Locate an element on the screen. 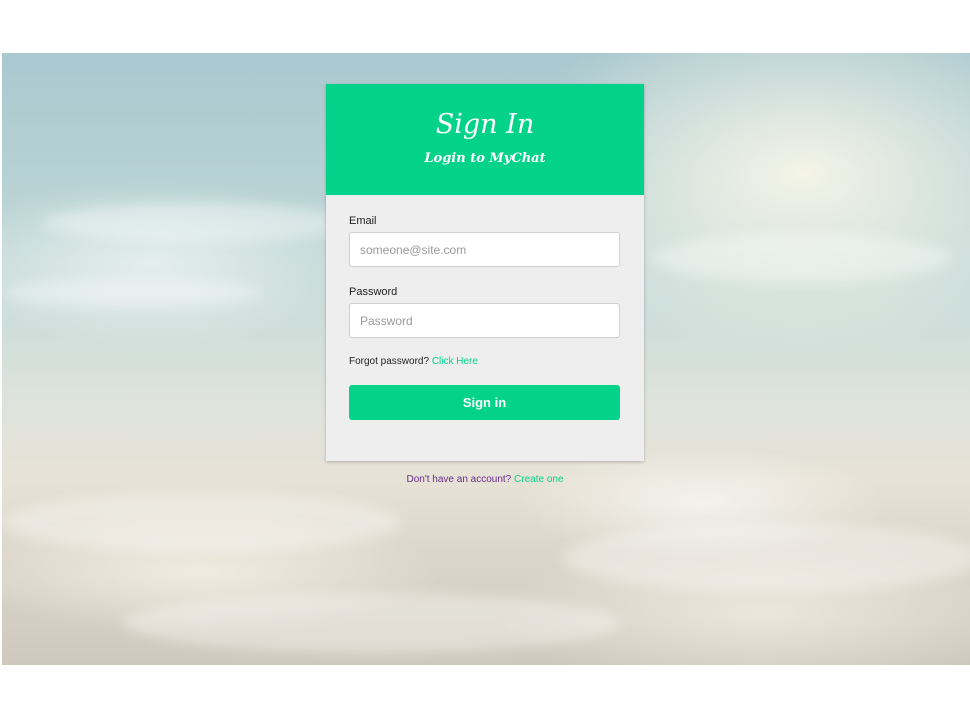  create-account-row: Don't have an account? Create one is located at coordinates (485, 479).